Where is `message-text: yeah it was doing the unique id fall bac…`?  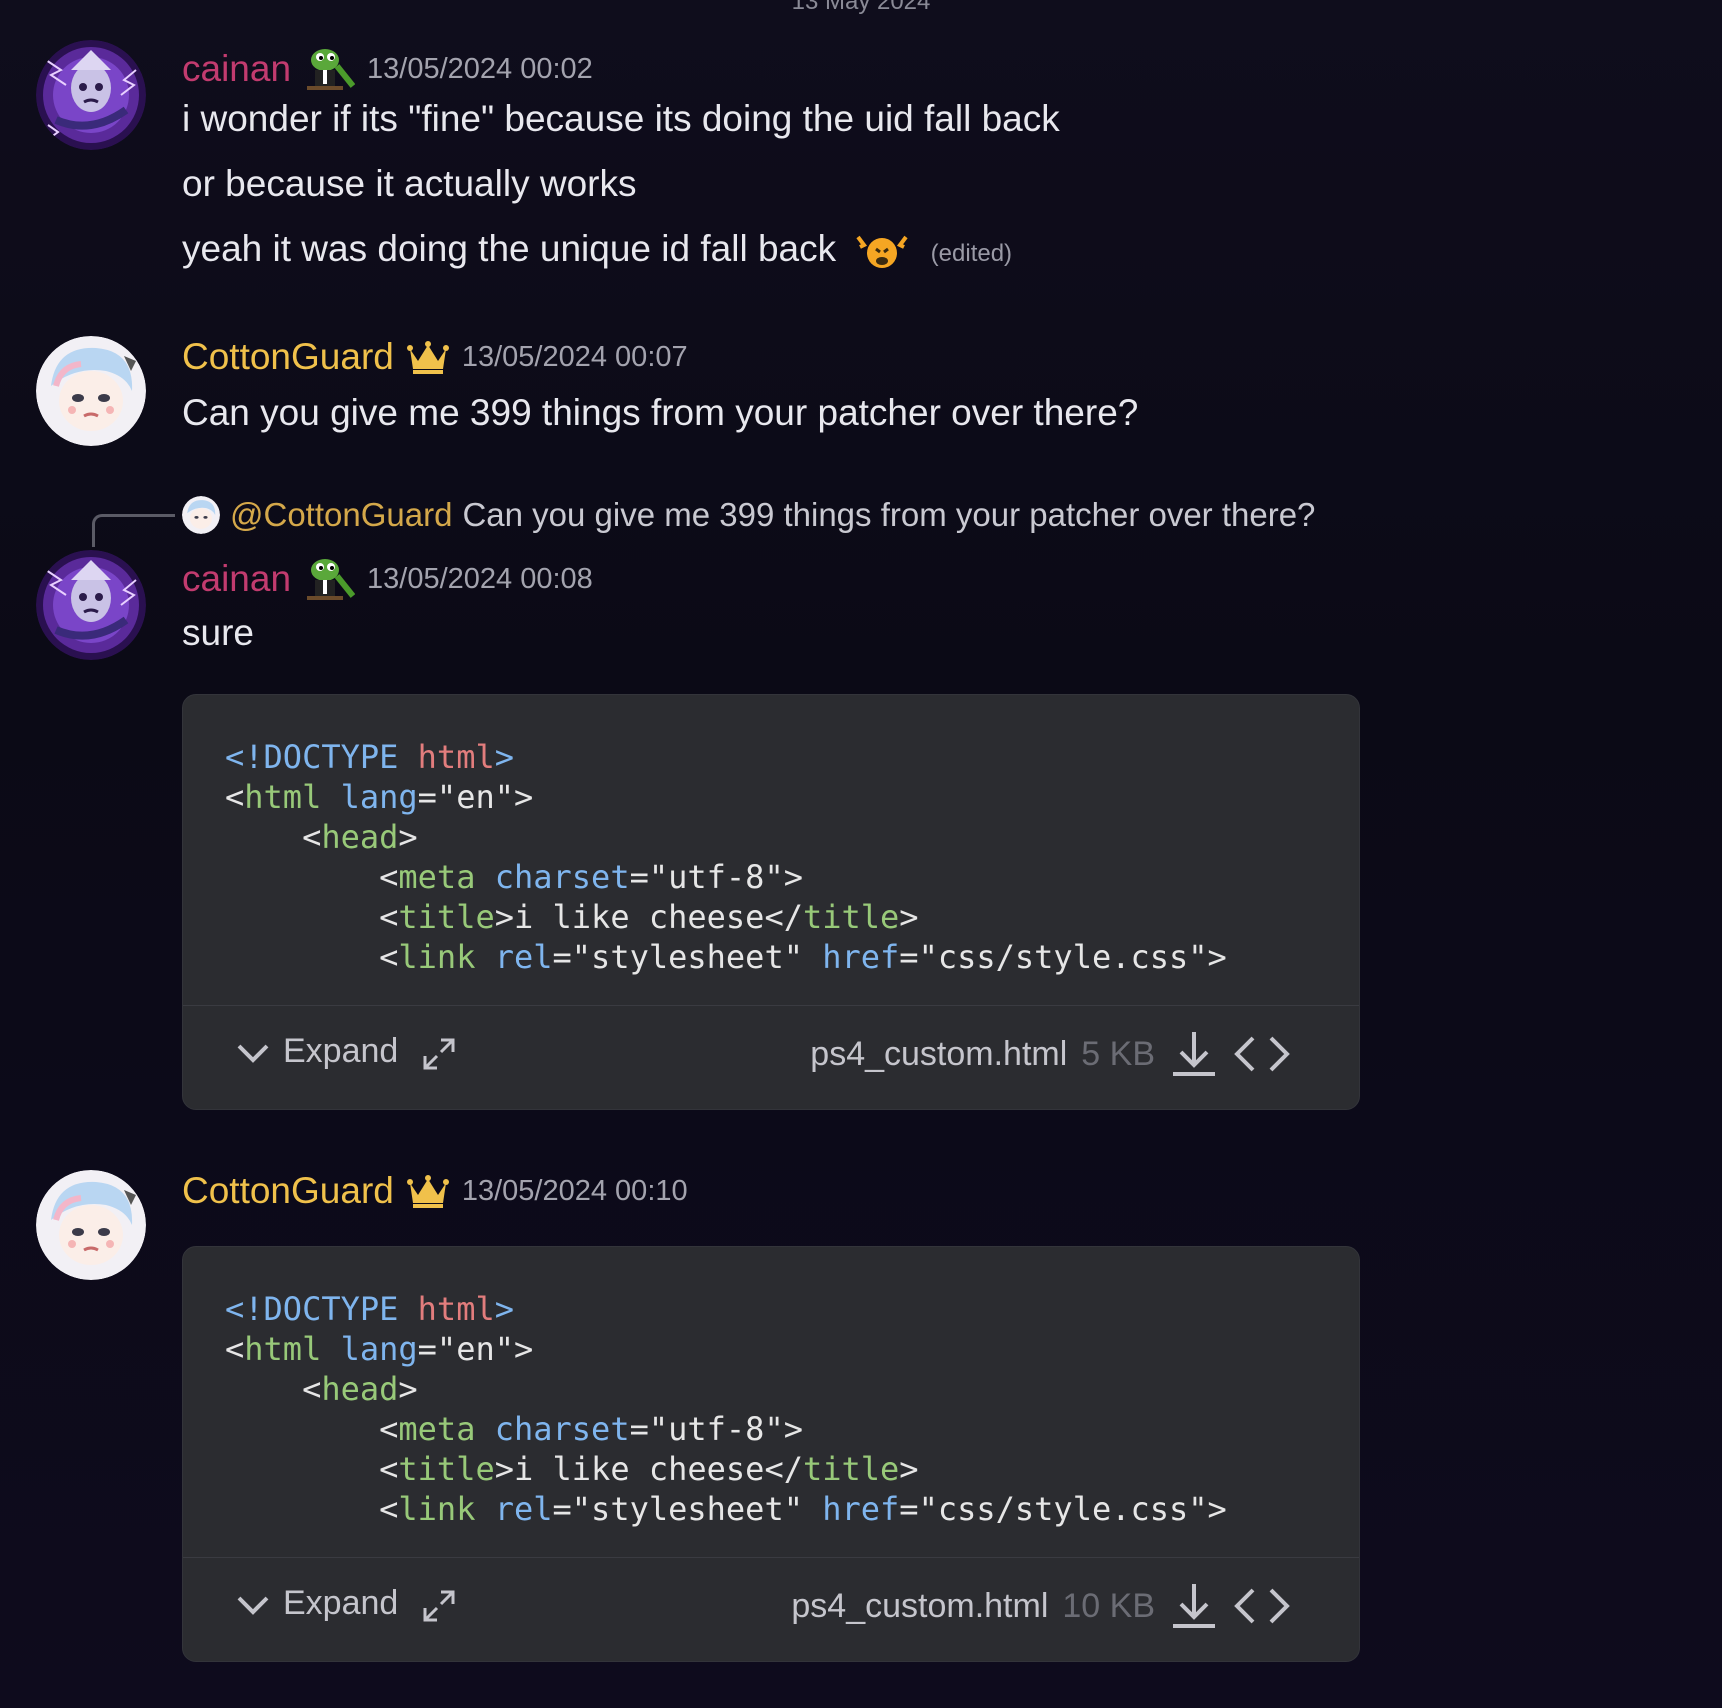
message-text: yeah it was doing the unique id fall bac… is located at coordinates (509, 248).